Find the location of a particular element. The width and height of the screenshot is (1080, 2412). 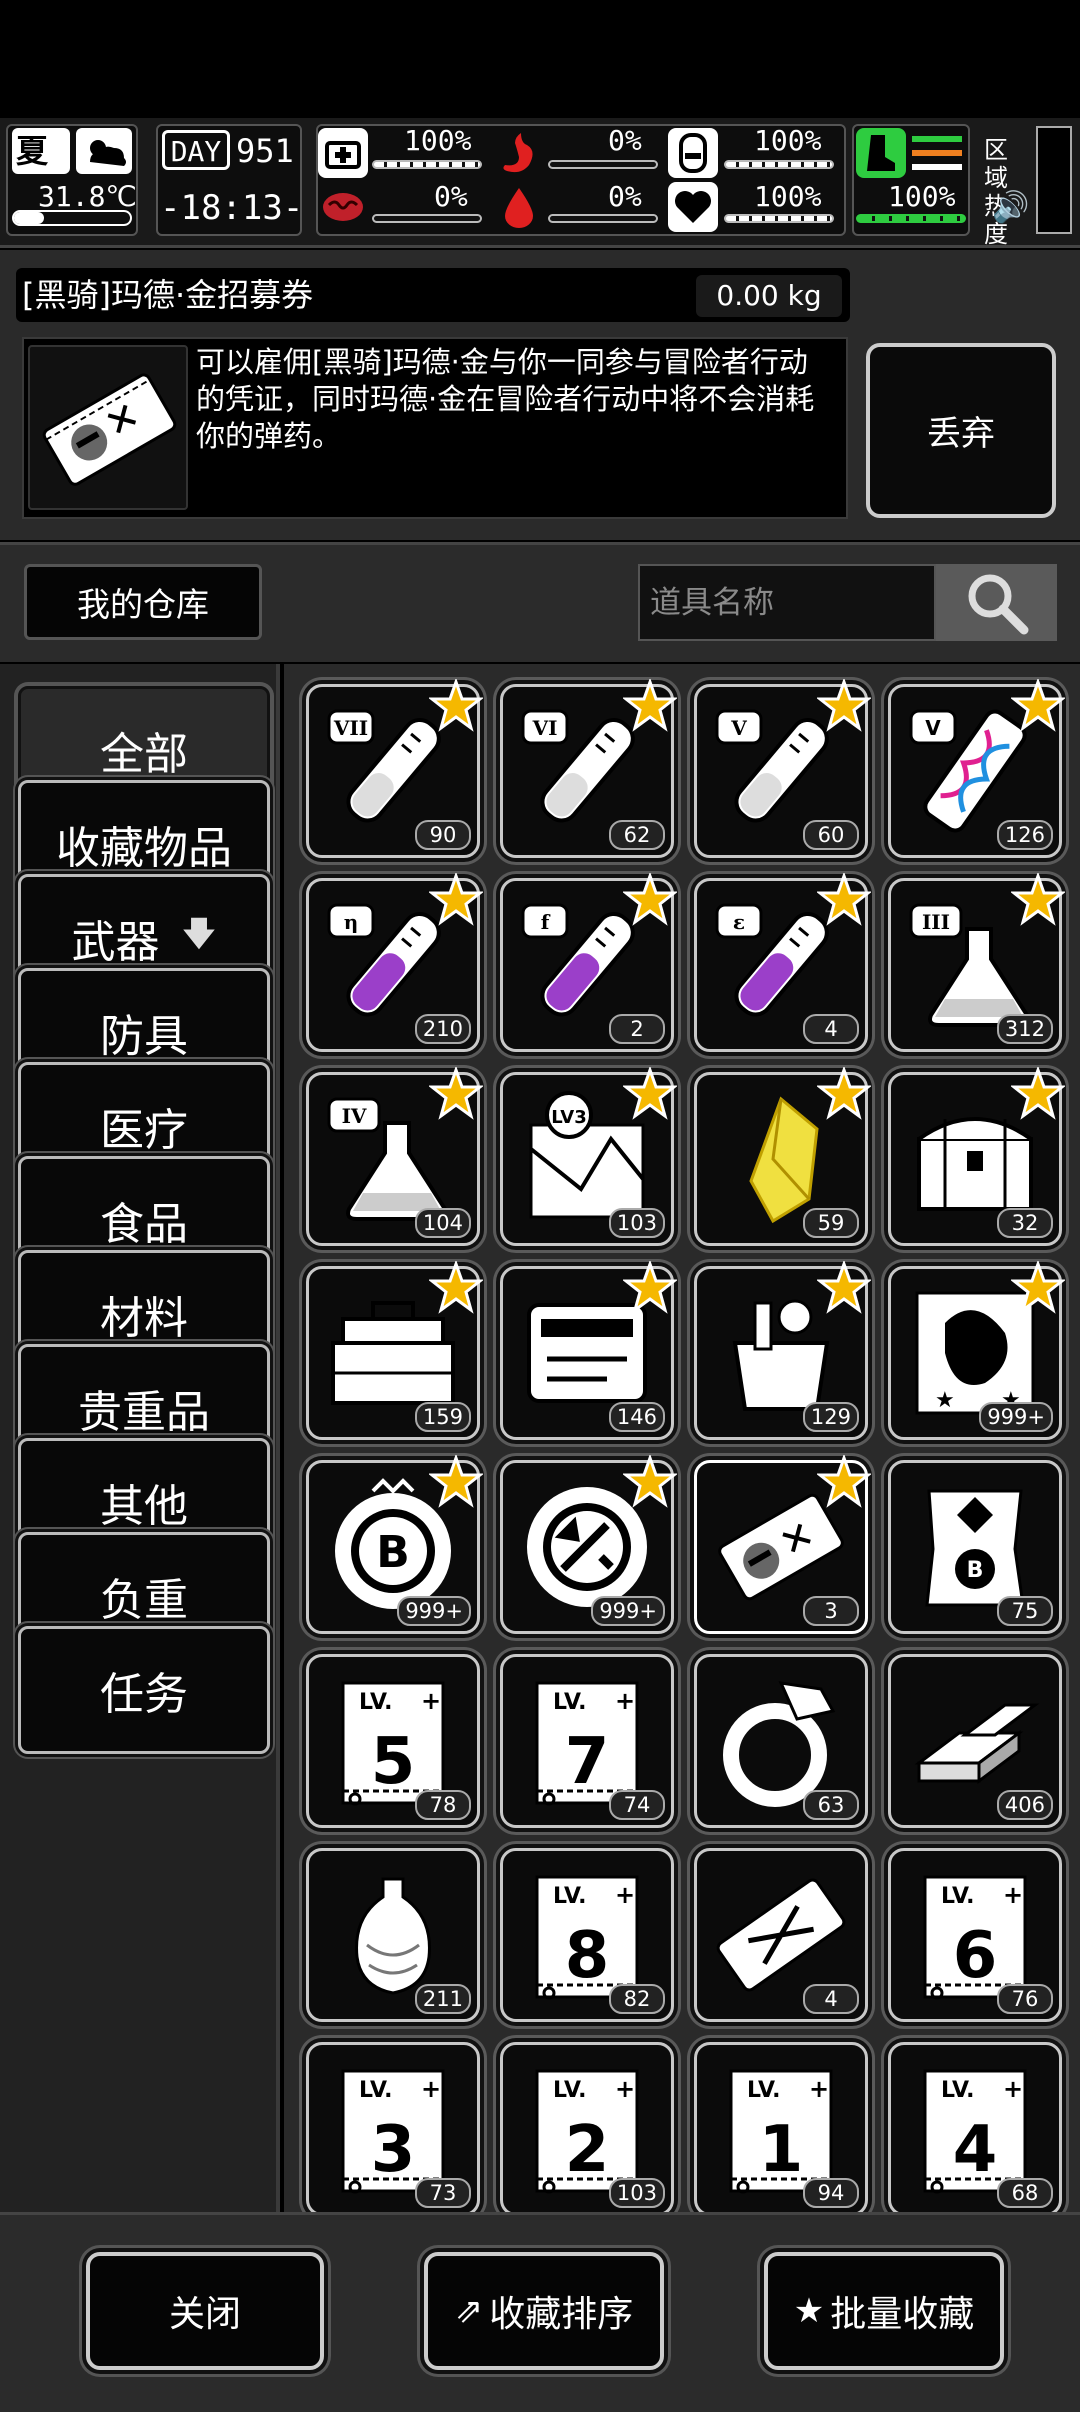

item-weight: 0.00 kg is located at coordinates (769, 296).